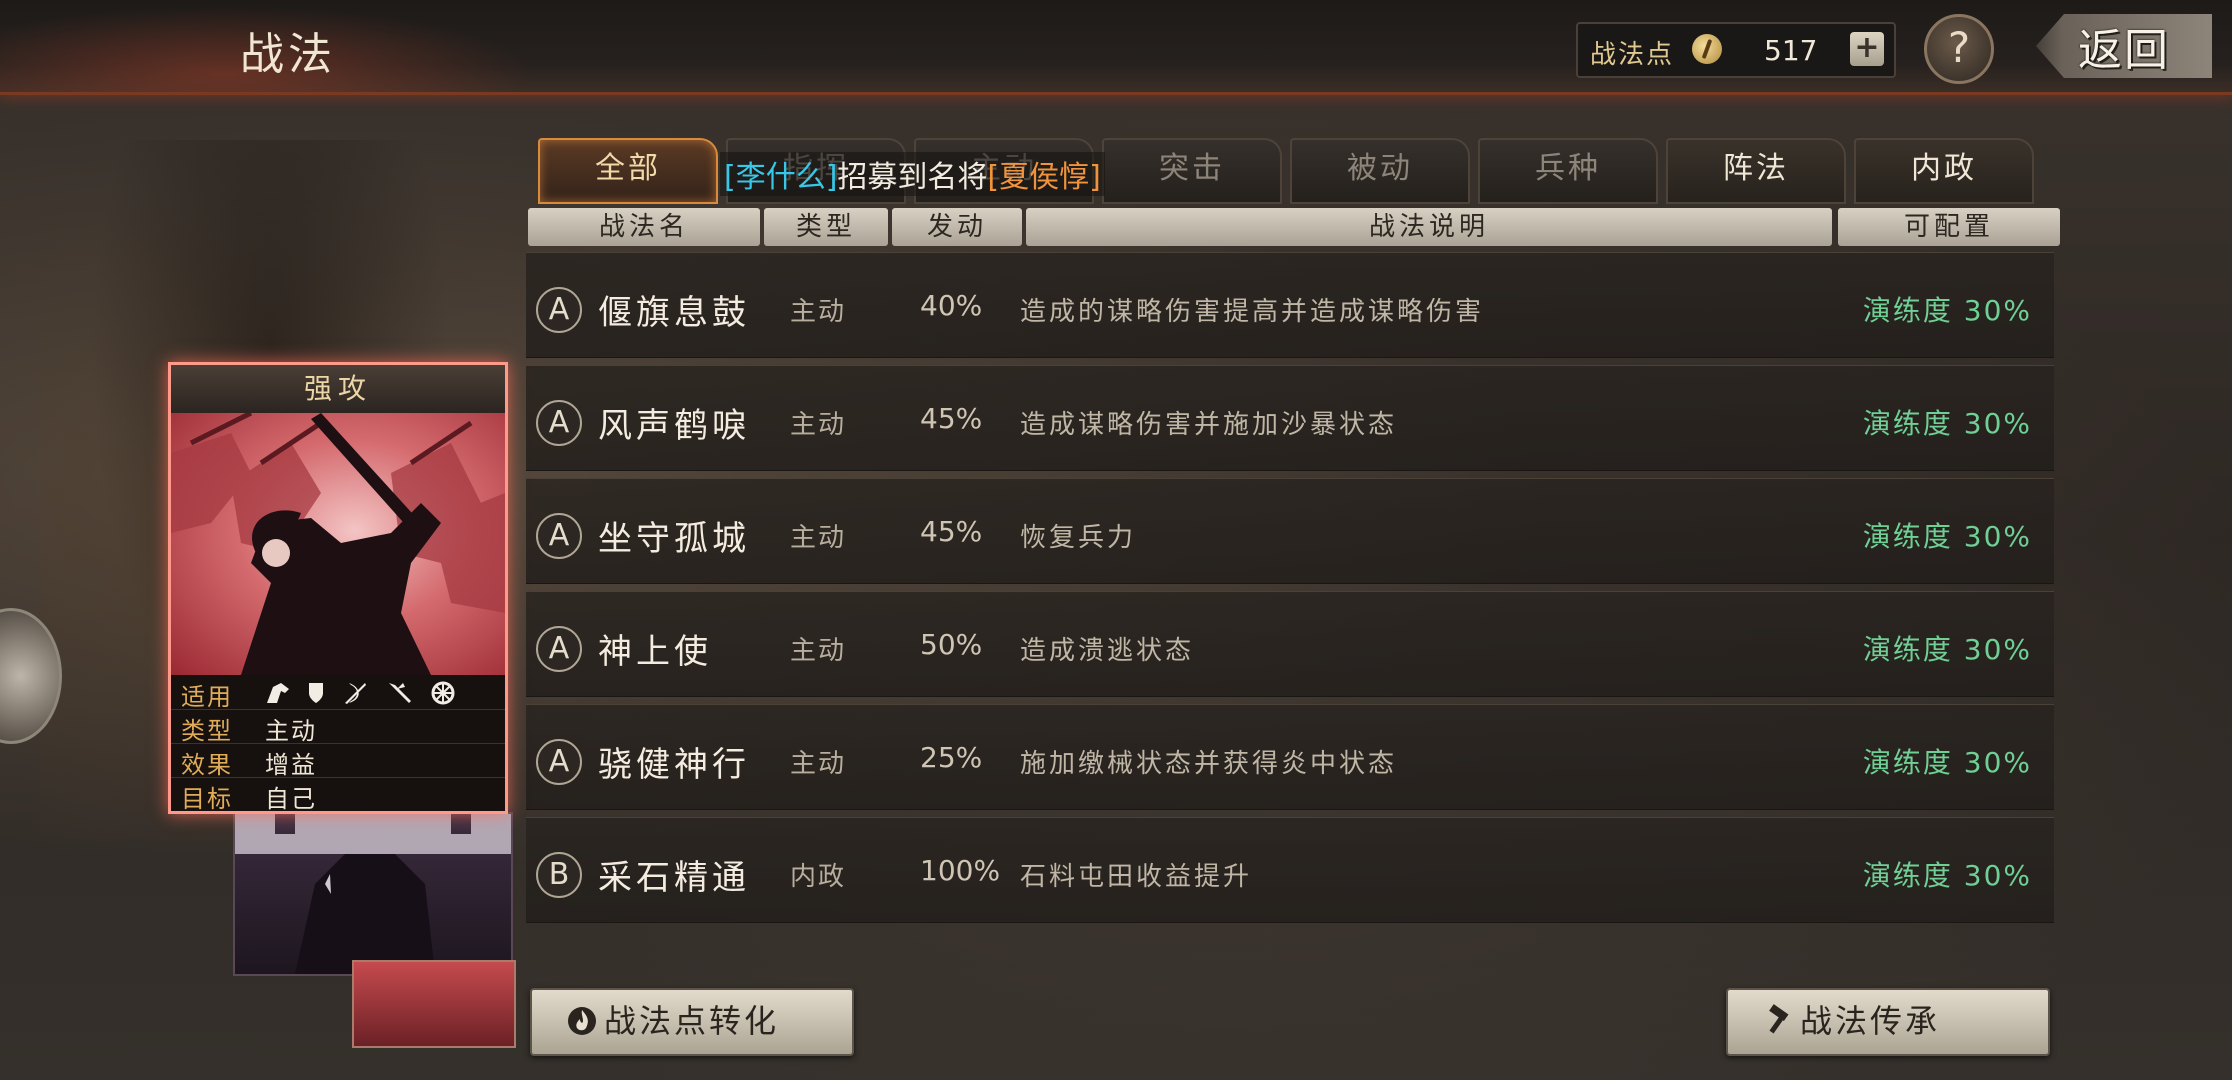  What do you see at coordinates (1192, 171) in the screenshot?
I see `tab-assault: 突击` at bounding box center [1192, 171].